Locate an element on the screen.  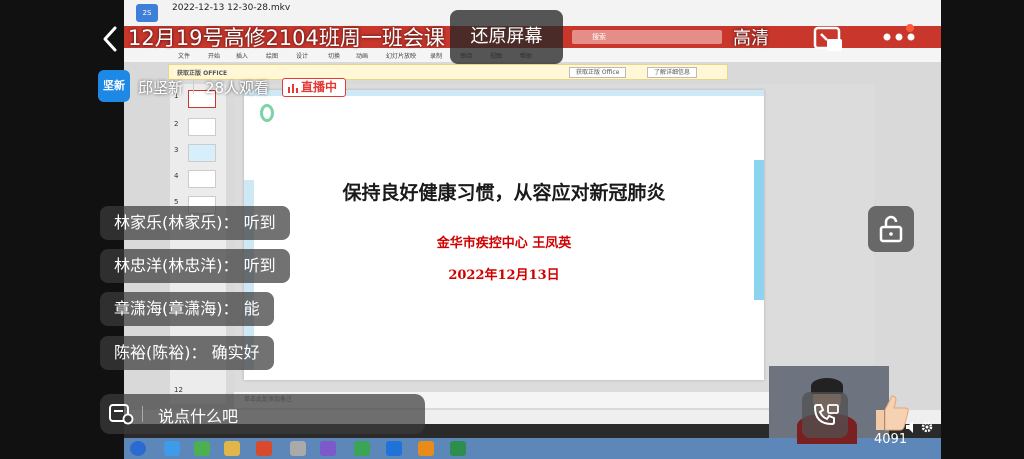
chat-message: 林家乐(林家乐)： 听到 is located at coordinates (195, 223).